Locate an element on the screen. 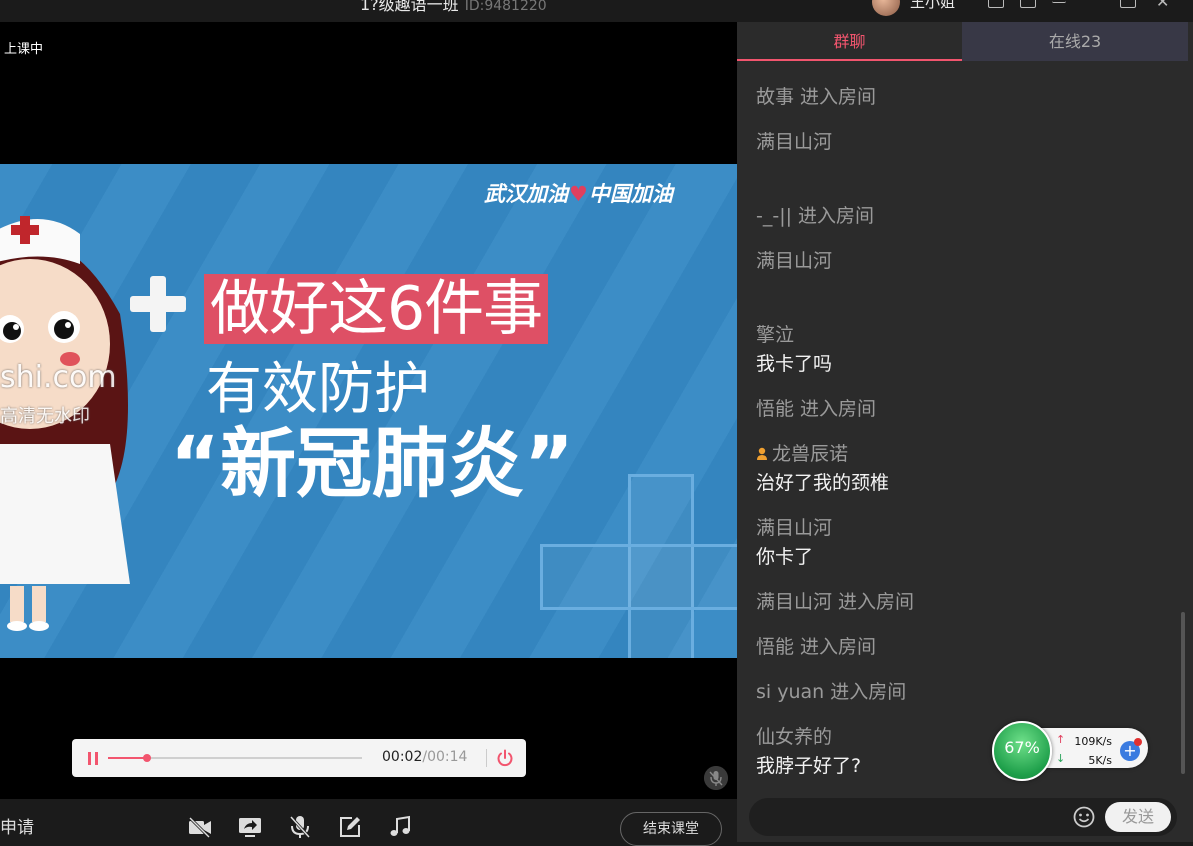 The image size is (1193, 846). heart-icon: ♥ is located at coordinates (578, 193).